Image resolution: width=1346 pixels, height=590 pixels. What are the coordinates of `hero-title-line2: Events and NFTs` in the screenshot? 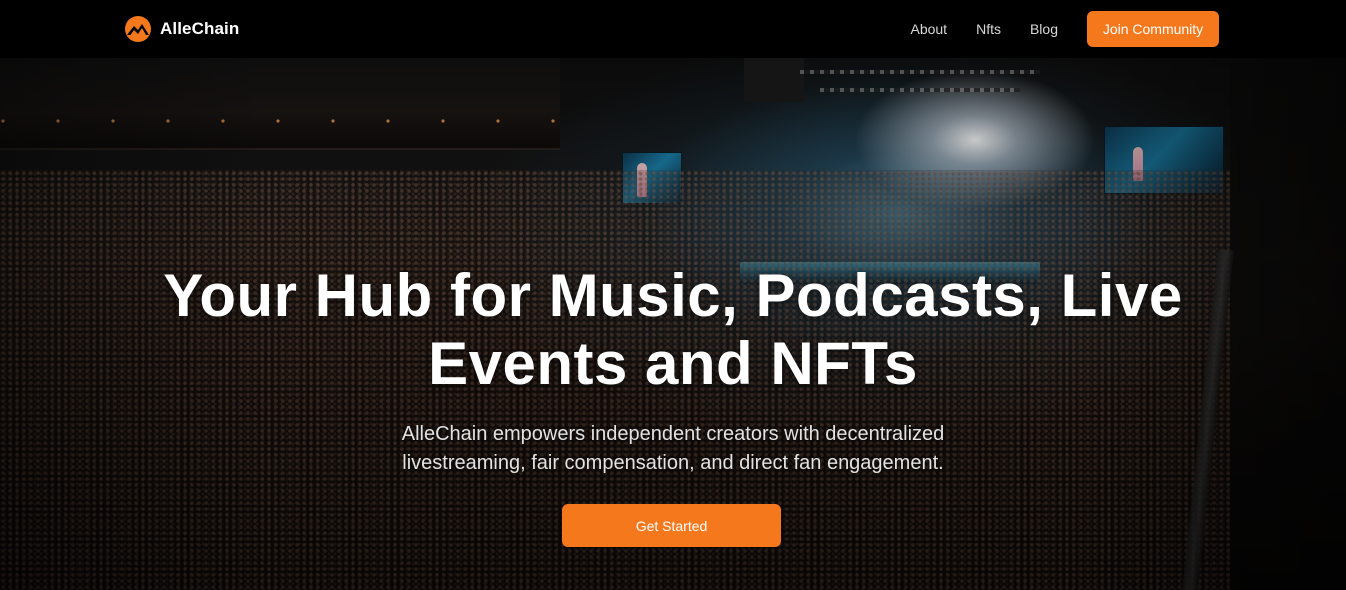 It's located at (673, 363).